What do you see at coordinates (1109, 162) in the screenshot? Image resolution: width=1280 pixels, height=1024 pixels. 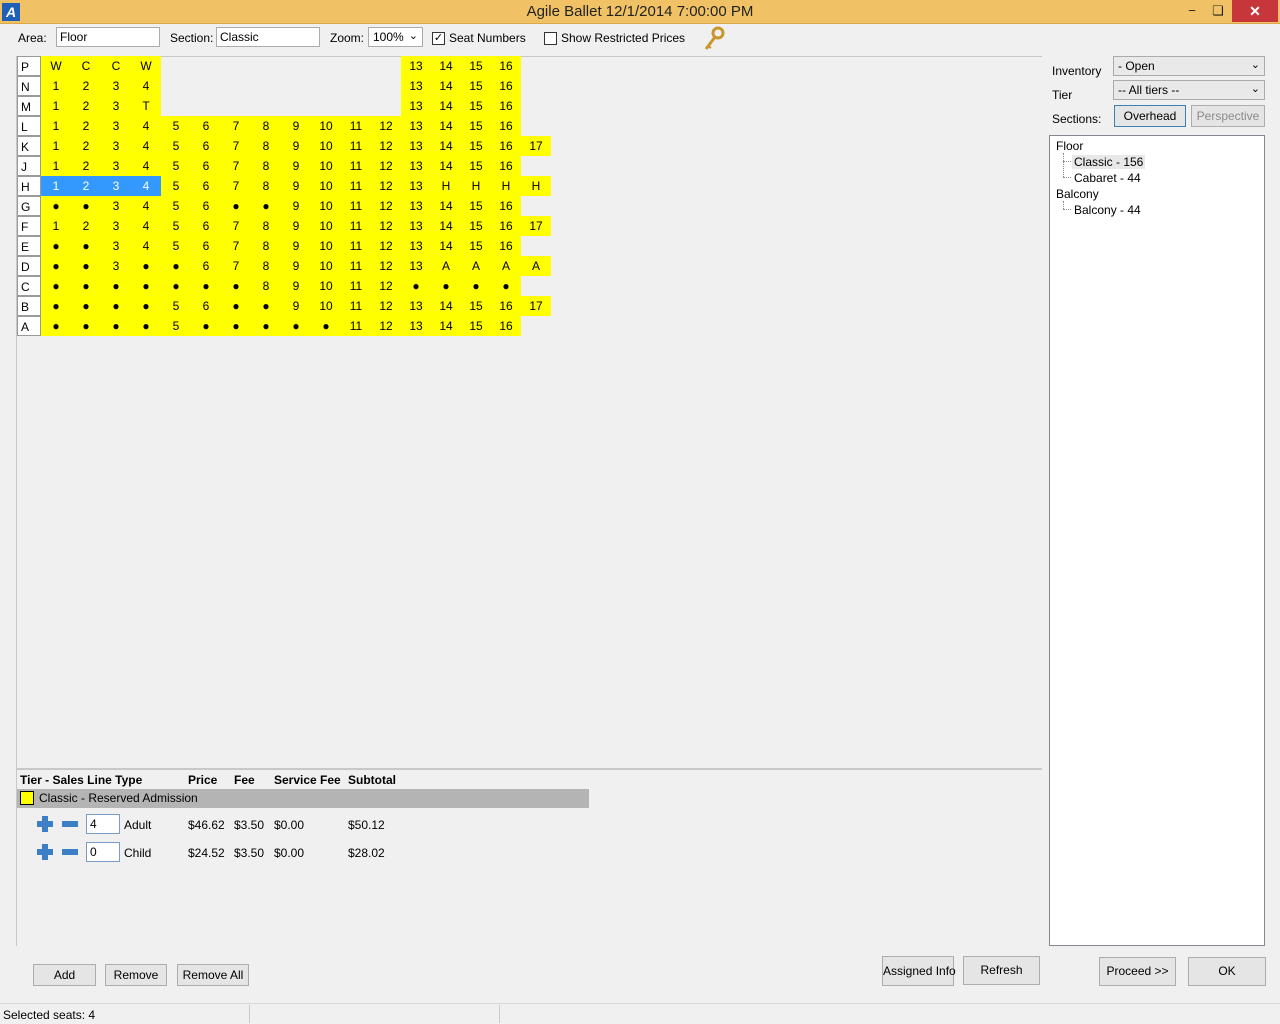 I see `tree-item-classic: Classic - 156` at bounding box center [1109, 162].